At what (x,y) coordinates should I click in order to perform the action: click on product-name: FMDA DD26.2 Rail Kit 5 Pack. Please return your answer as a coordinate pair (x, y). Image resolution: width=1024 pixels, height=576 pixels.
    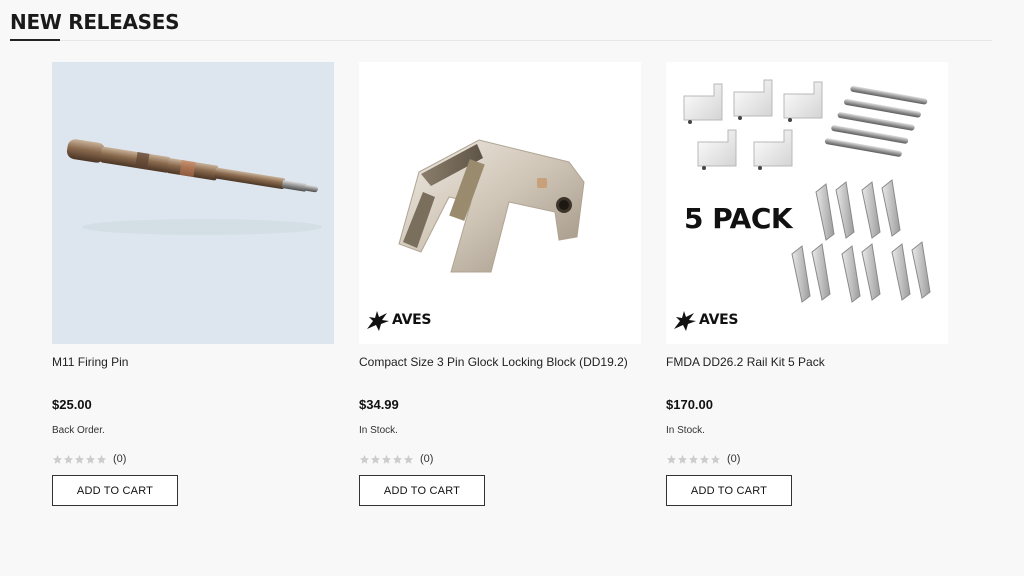
    Looking at the image, I should click on (807, 362).